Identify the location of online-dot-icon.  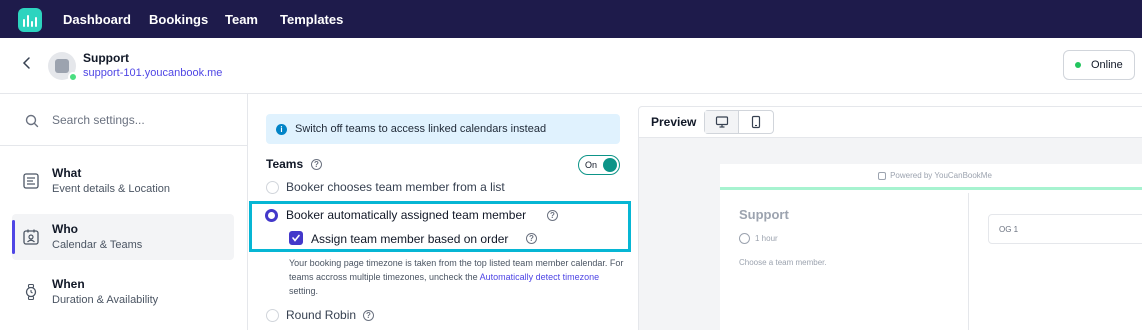
(73, 77).